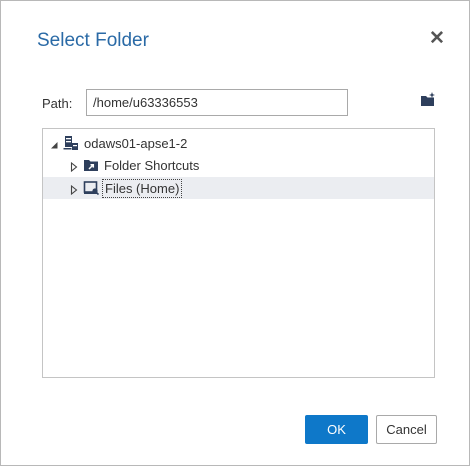 This screenshot has width=470, height=466. What do you see at coordinates (71, 143) in the screenshot?
I see `server-icon` at bounding box center [71, 143].